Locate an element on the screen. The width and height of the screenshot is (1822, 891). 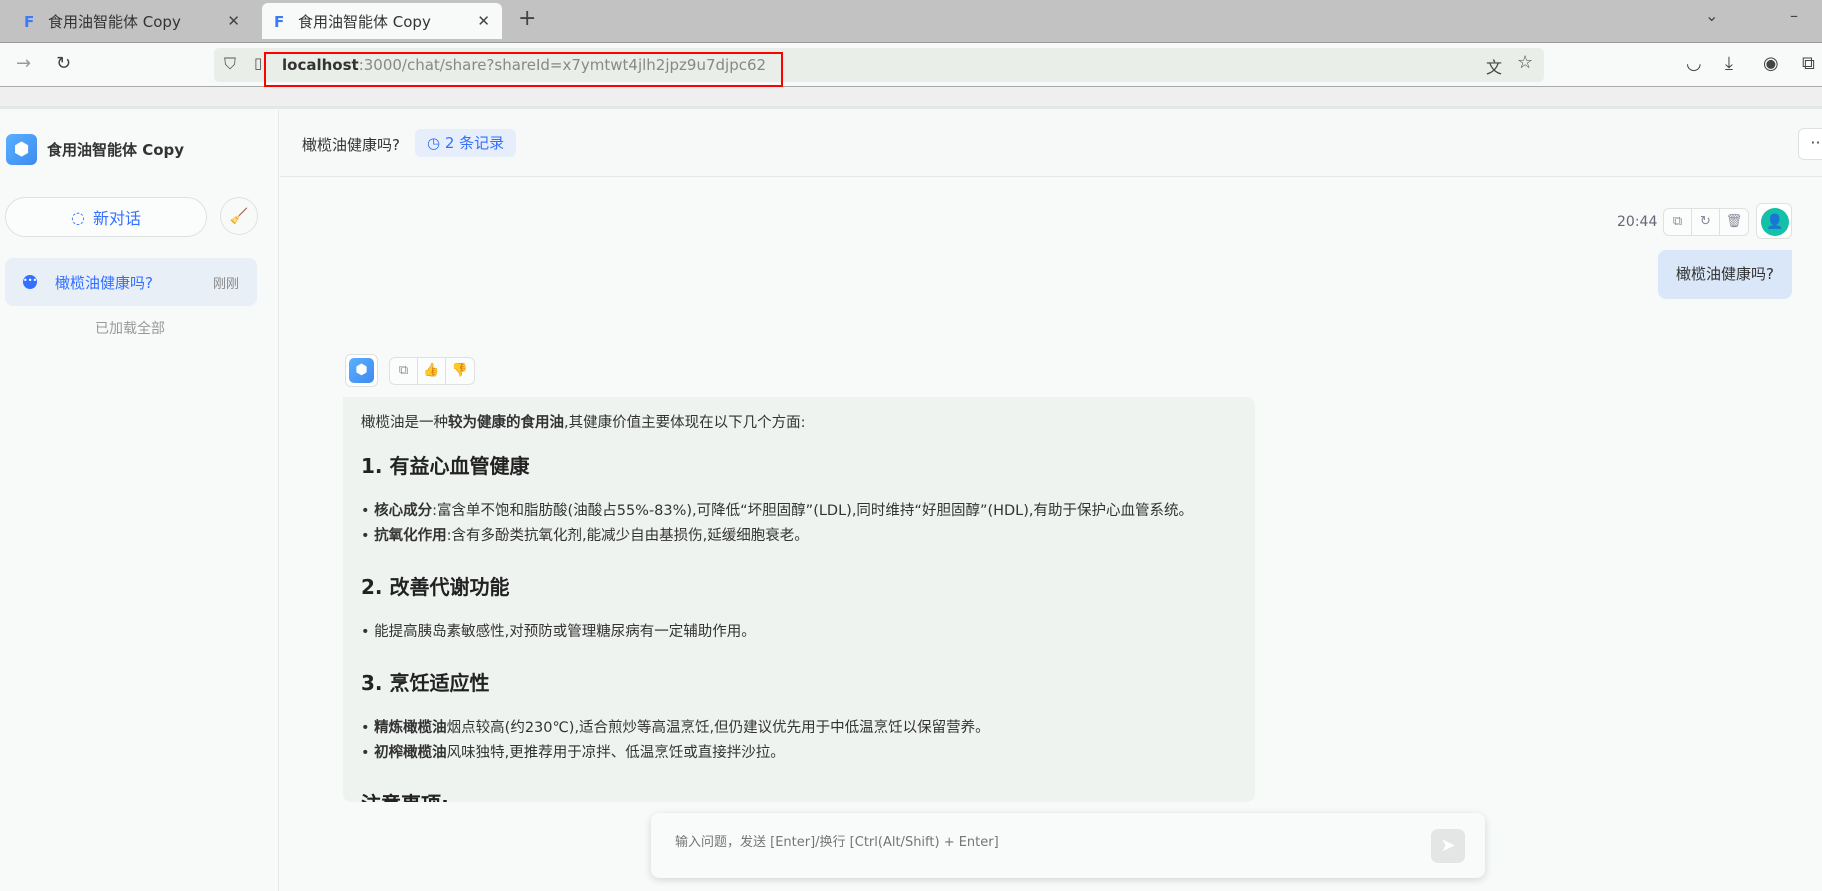
clear-history-broom-icon: 🧹 is located at coordinates (239, 216).